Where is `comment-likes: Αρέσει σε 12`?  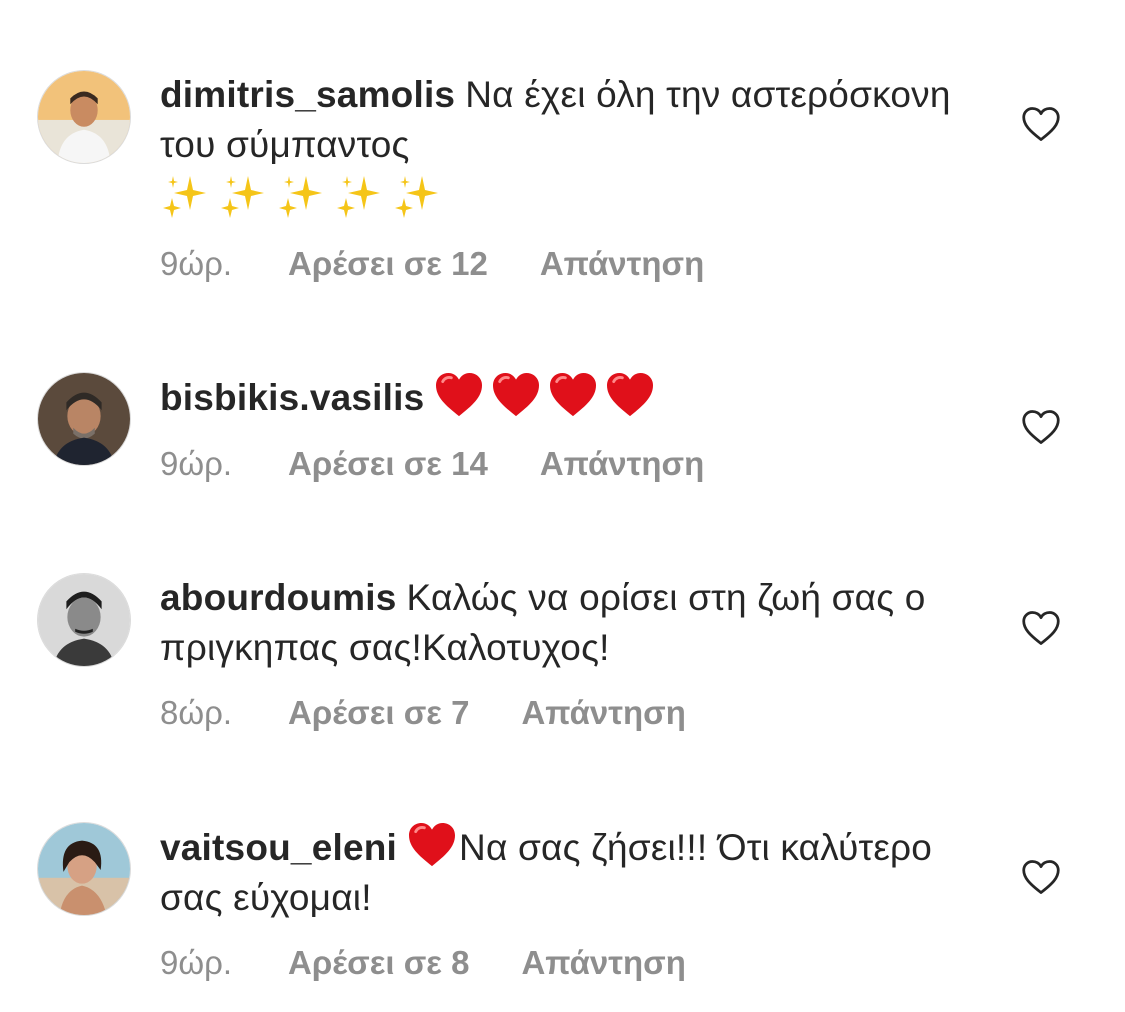
comment-likes: Αρέσει σε 12 is located at coordinates (388, 264).